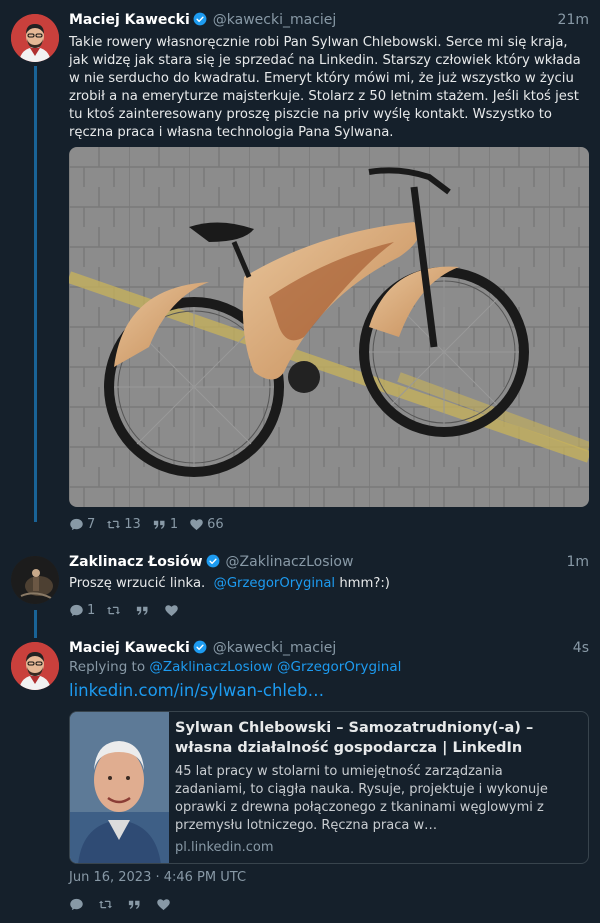 The height and width of the screenshot is (923, 600). I want to click on quote-count: 1, so click(174, 524).